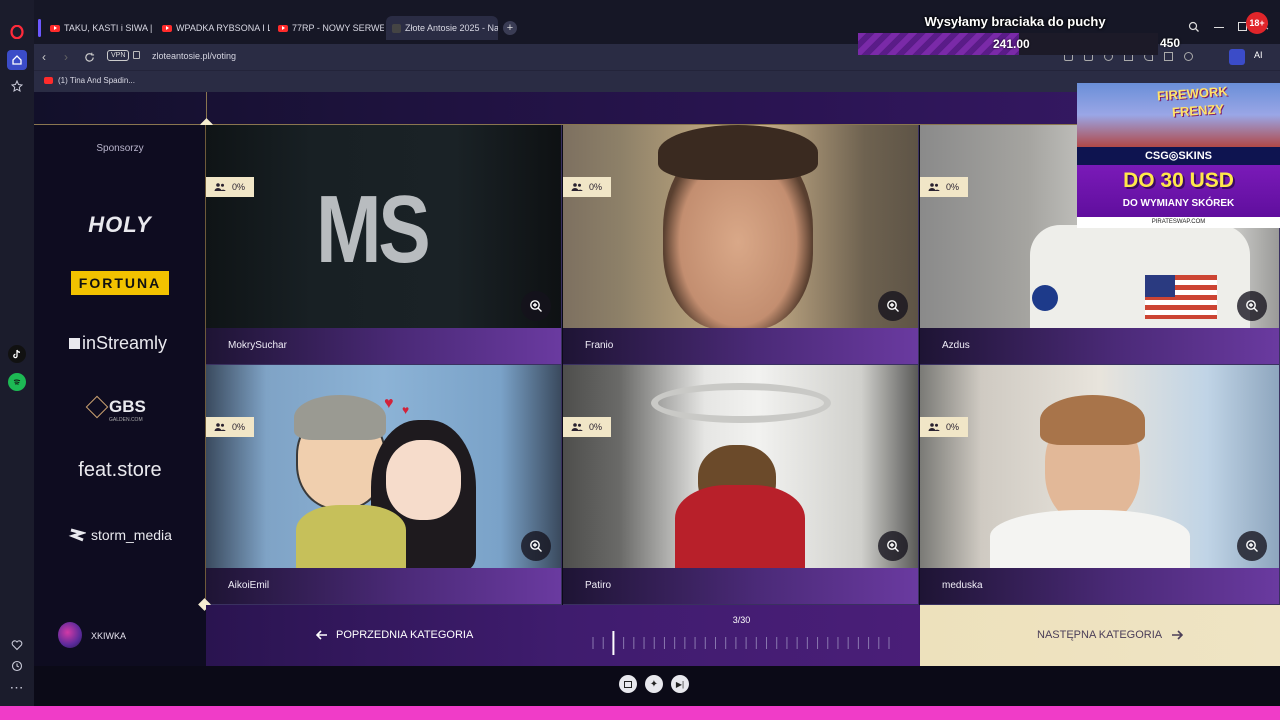 The image size is (1280, 720). What do you see at coordinates (740, 466) in the screenshot?
I see `nominee-image` at bounding box center [740, 466].